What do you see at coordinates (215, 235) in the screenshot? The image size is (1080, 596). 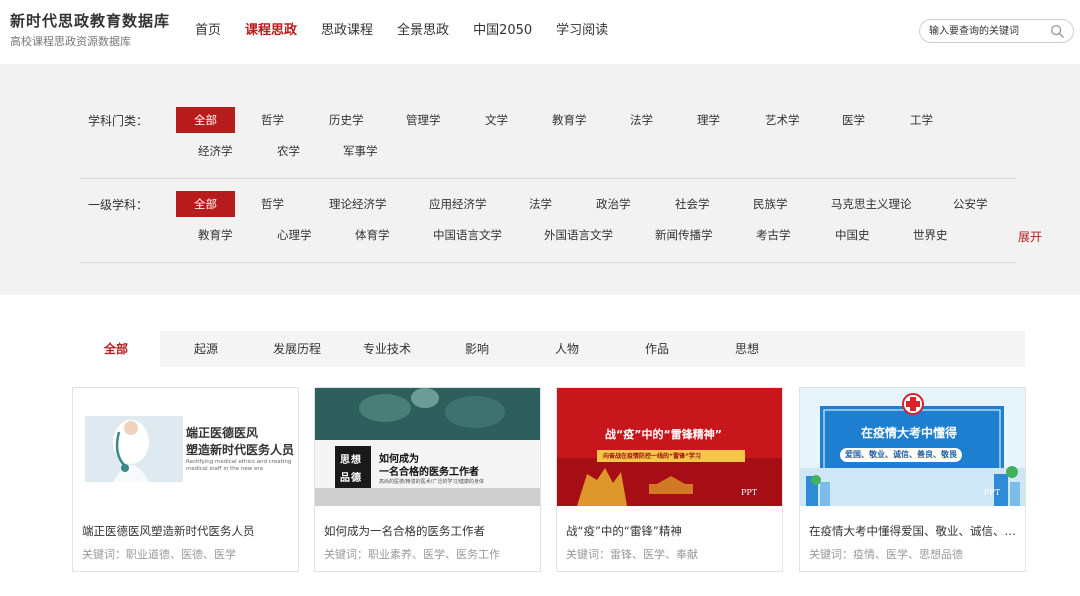 I see `subject-chip: 教育学` at bounding box center [215, 235].